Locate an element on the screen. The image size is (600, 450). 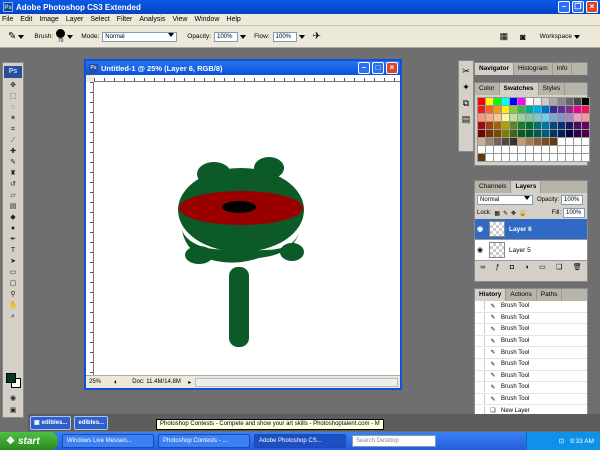
menu-view: View is located at coordinates (179, 19).